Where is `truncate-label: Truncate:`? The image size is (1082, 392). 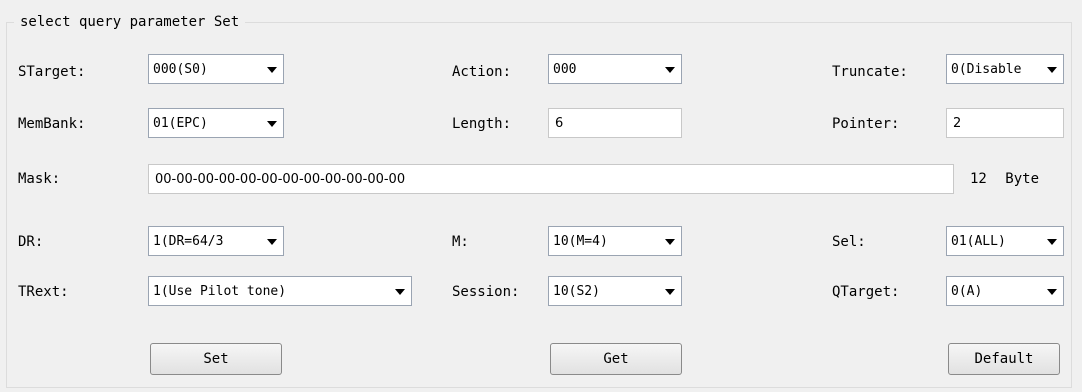 truncate-label: Truncate: is located at coordinates (870, 72).